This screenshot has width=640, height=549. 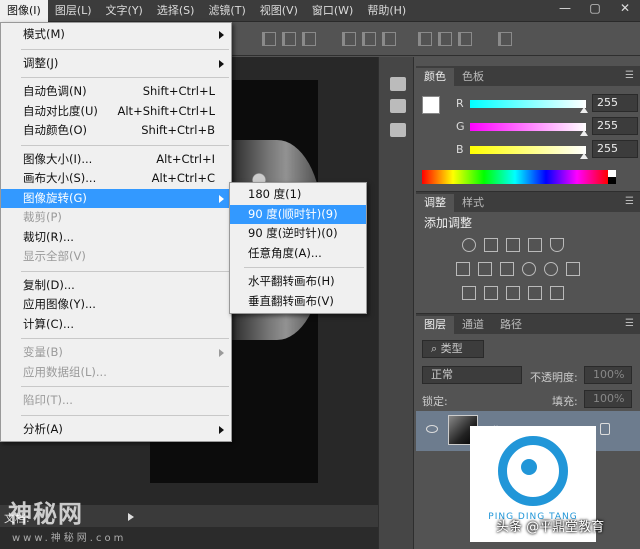 I want to click on opacity-field: 100%, so click(x=608, y=375).